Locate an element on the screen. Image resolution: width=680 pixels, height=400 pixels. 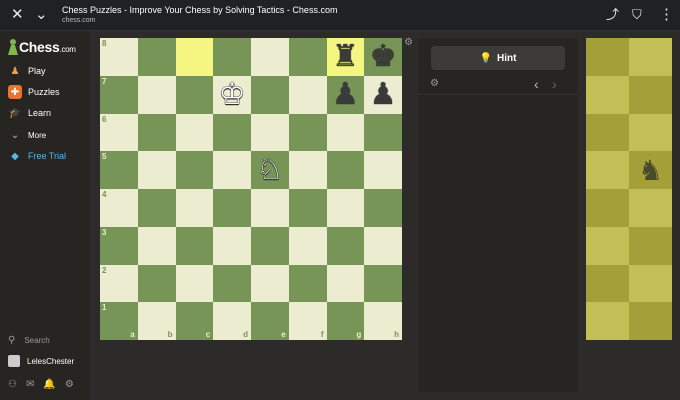
square-g8: ♜ is located at coordinates (345, 57).